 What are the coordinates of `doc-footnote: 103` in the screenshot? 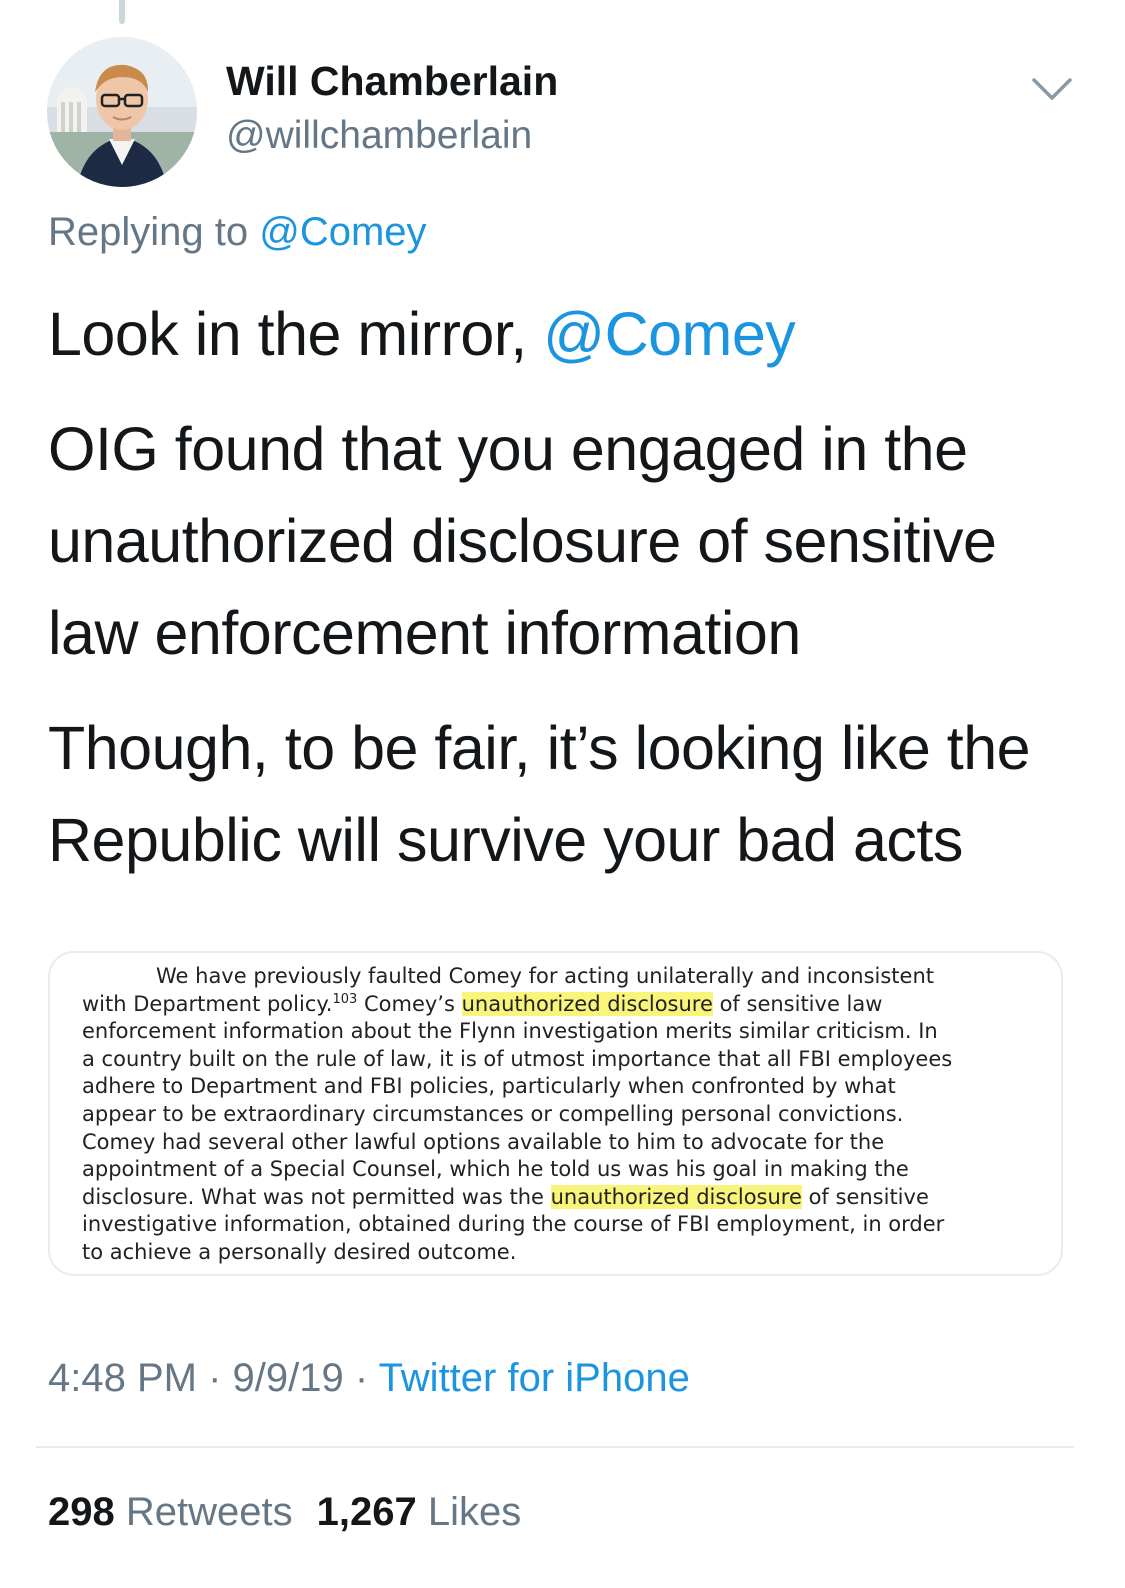 It's located at (345, 999).